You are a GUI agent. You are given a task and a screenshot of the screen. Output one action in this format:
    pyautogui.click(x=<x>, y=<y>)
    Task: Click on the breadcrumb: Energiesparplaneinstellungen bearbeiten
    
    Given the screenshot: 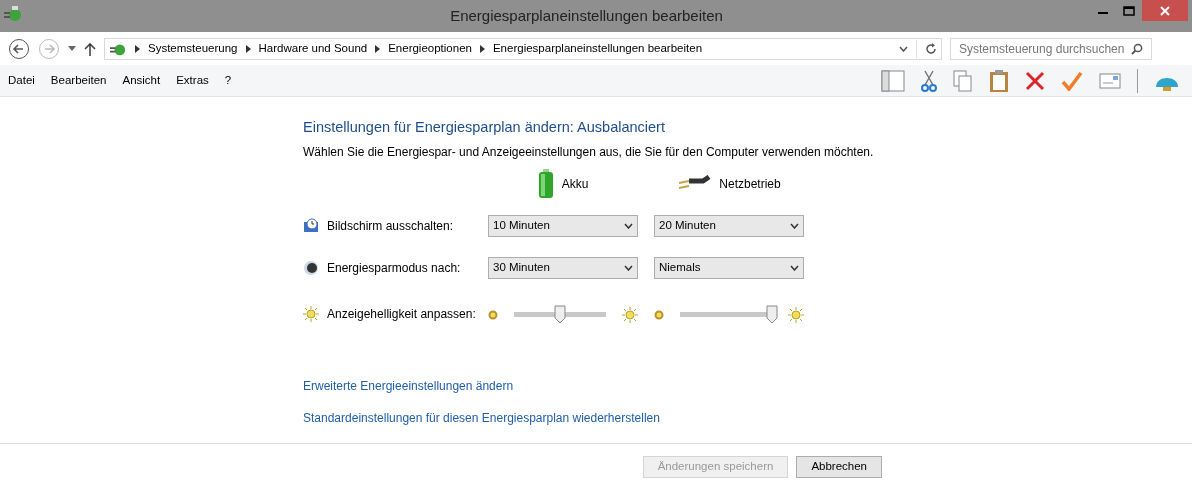 What is the action you would take?
    pyautogui.click(x=597, y=48)
    